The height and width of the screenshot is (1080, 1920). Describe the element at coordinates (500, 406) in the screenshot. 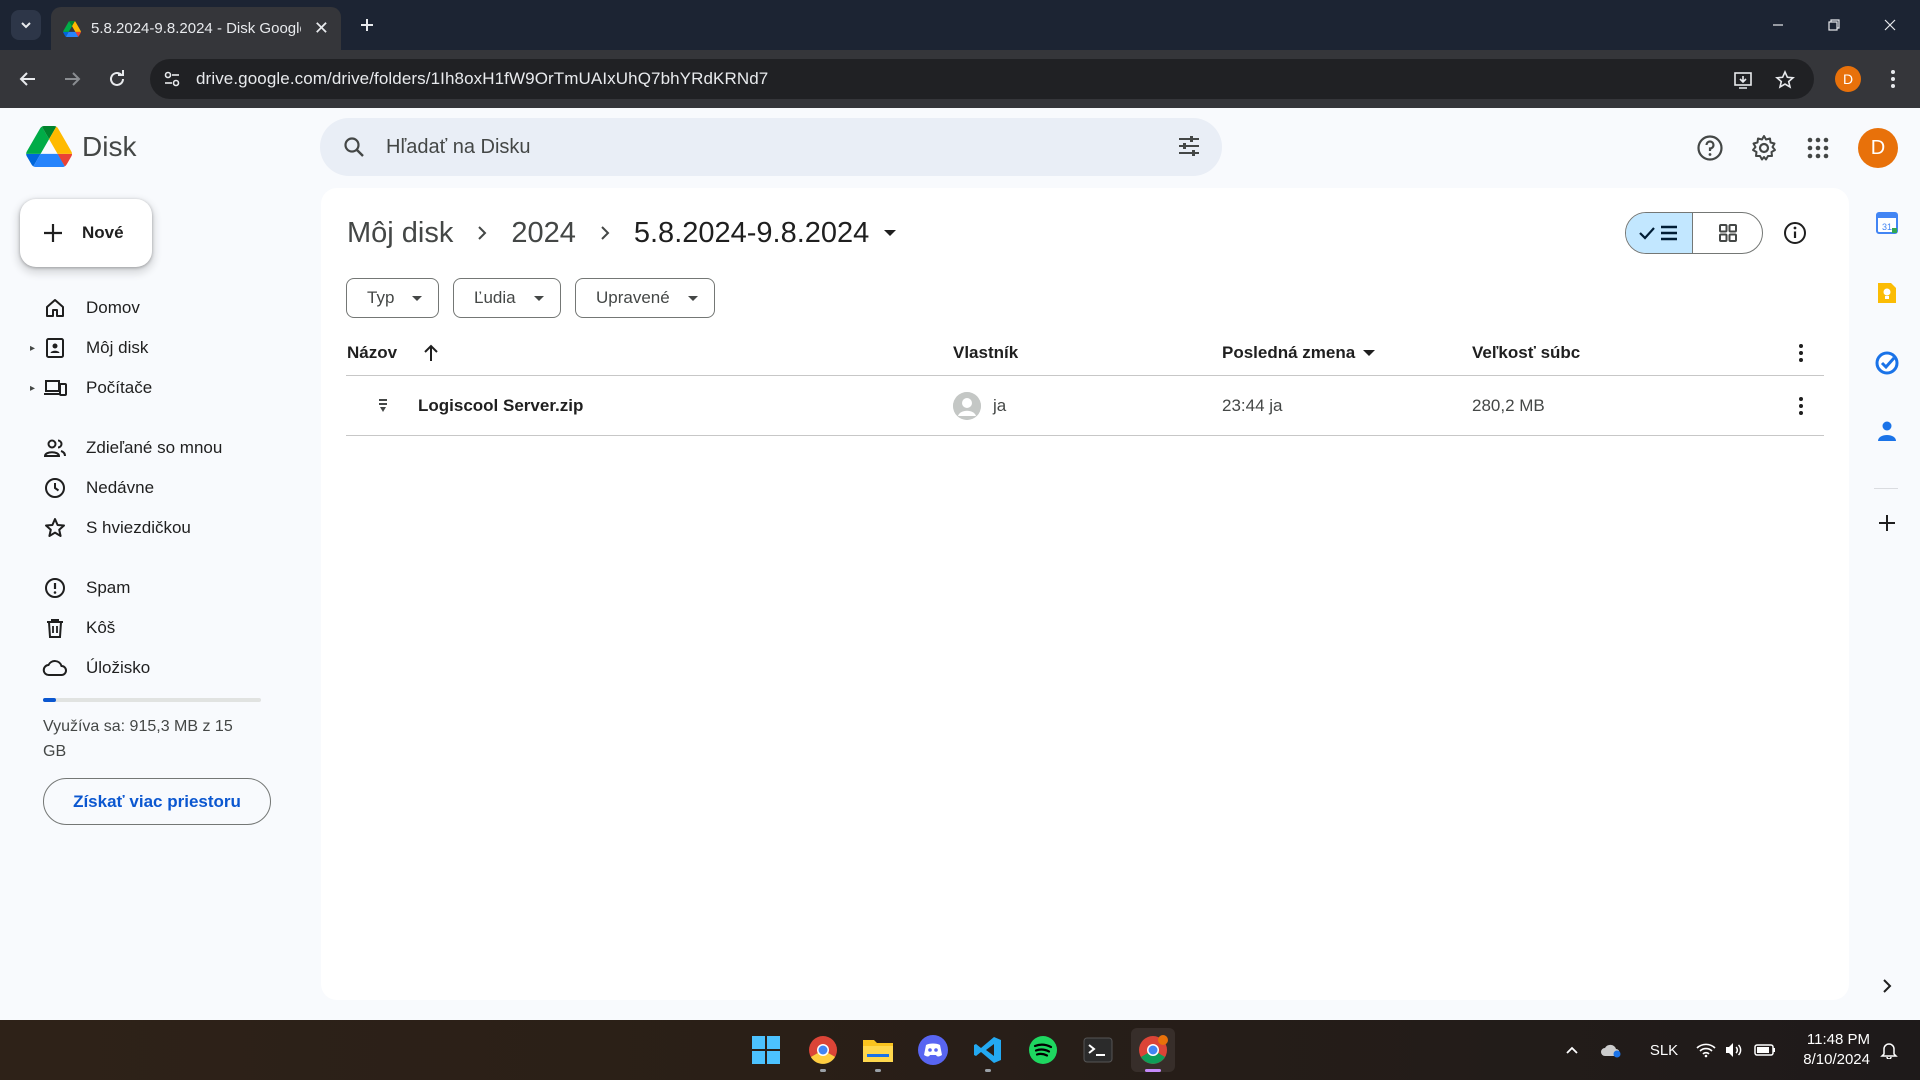

I see `file-name: Logiscool Server.zip` at that location.